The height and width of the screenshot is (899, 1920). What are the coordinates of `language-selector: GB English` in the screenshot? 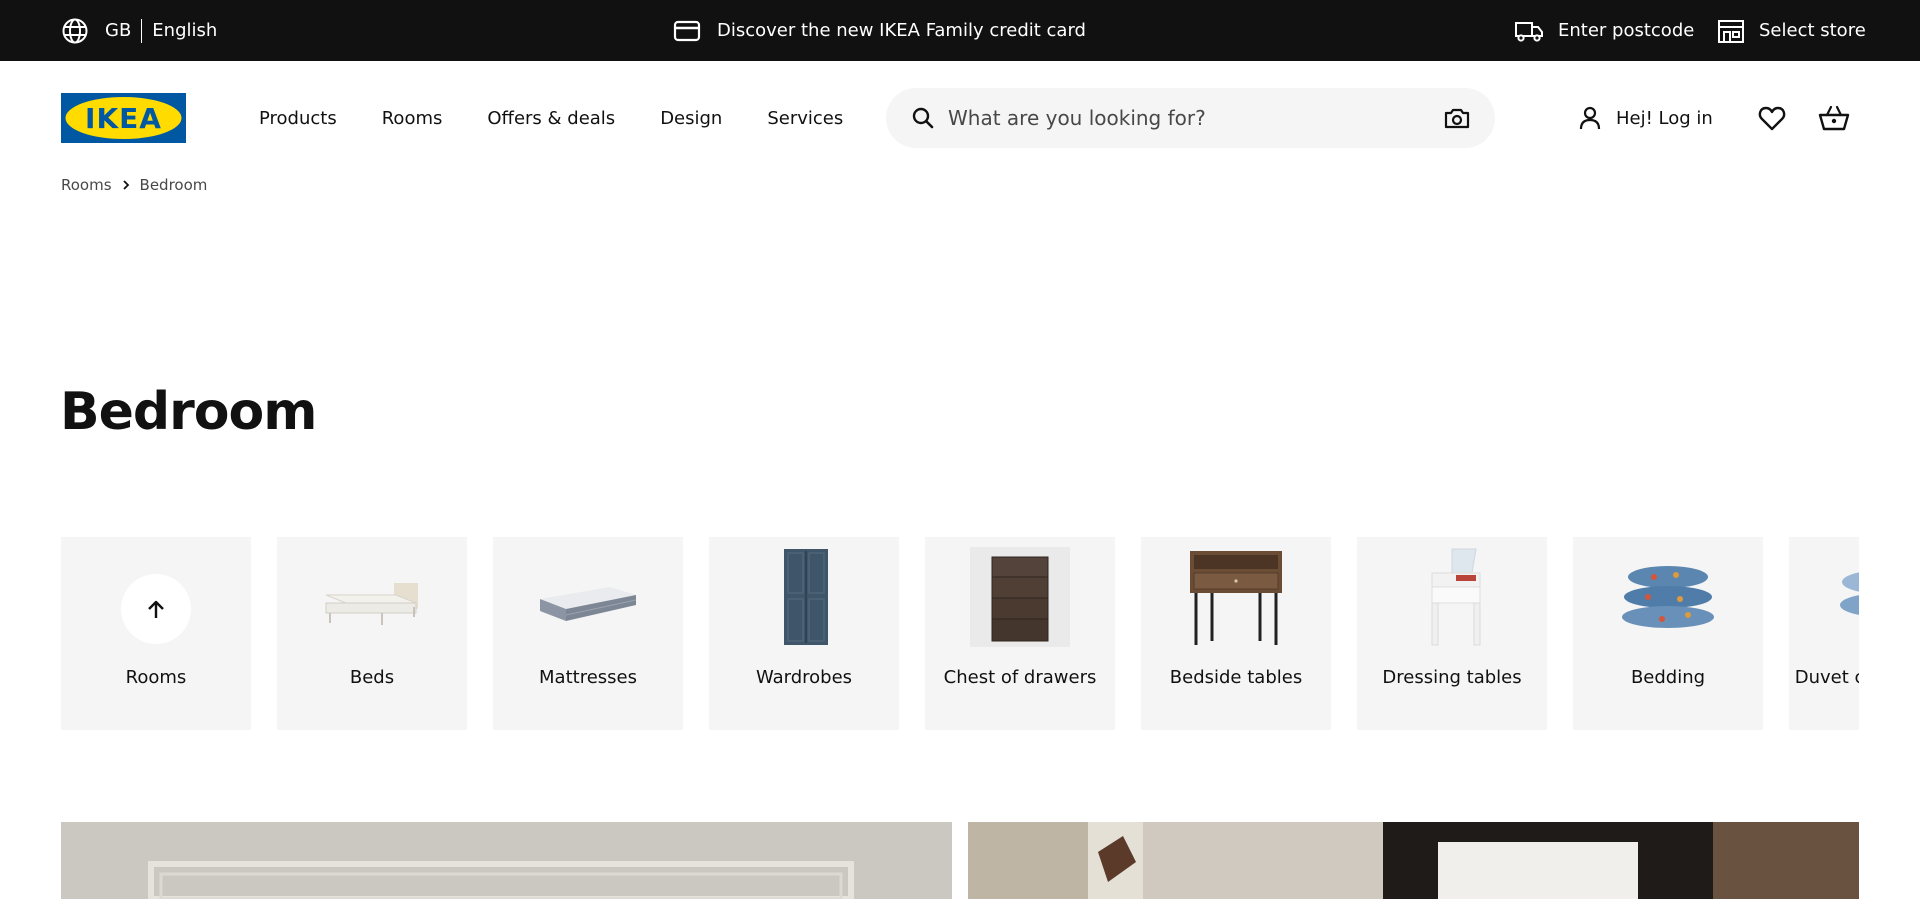 It's located at (139, 30).